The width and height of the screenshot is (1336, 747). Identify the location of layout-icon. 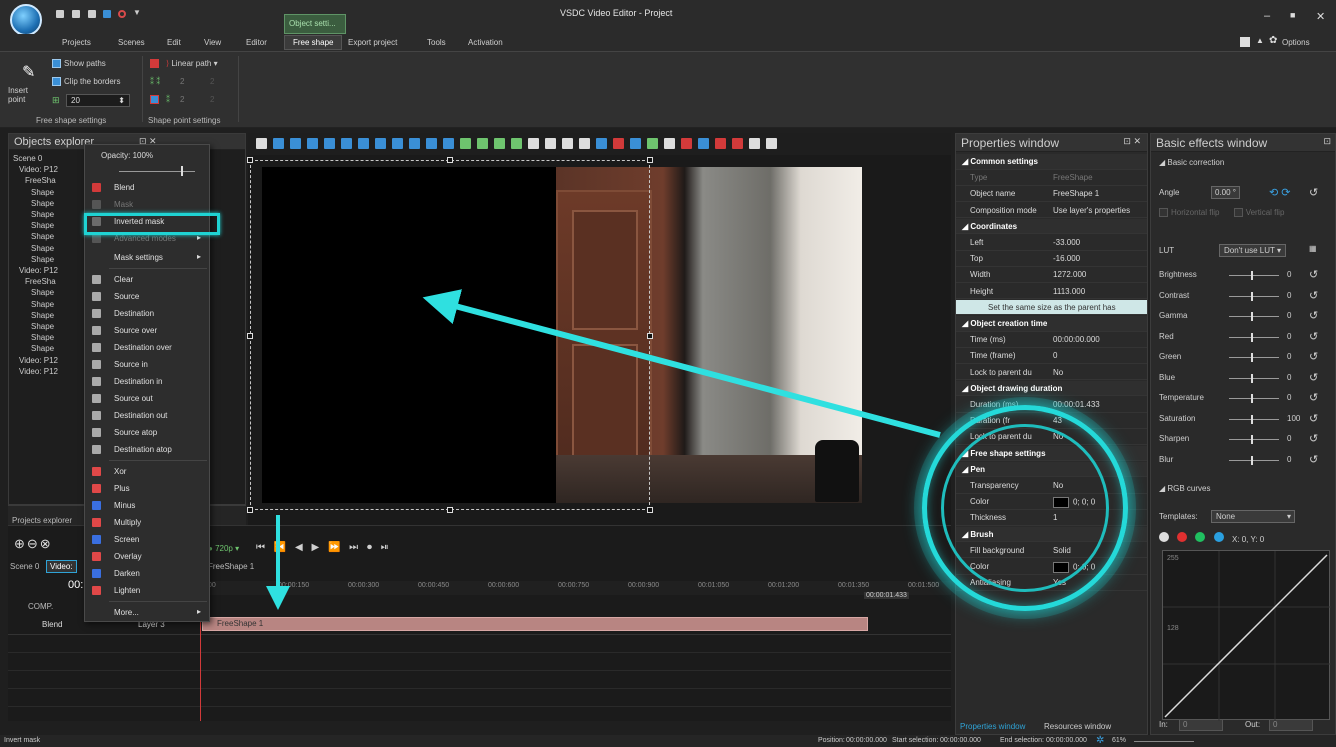
(1245, 42).